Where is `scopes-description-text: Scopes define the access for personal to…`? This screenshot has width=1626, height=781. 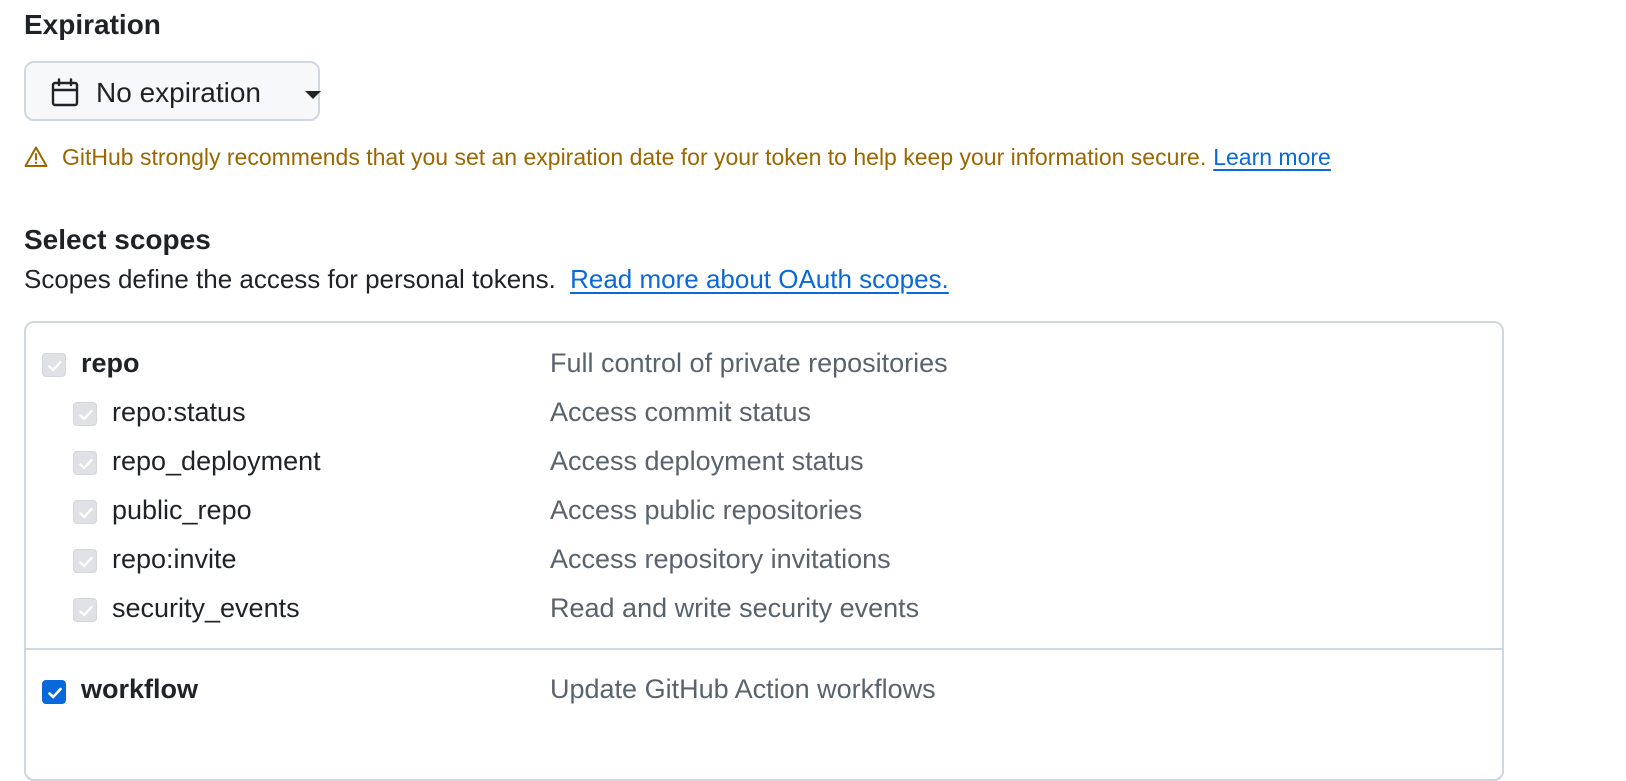
scopes-description-text: Scopes define the access for personal to… is located at coordinates (290, 279).